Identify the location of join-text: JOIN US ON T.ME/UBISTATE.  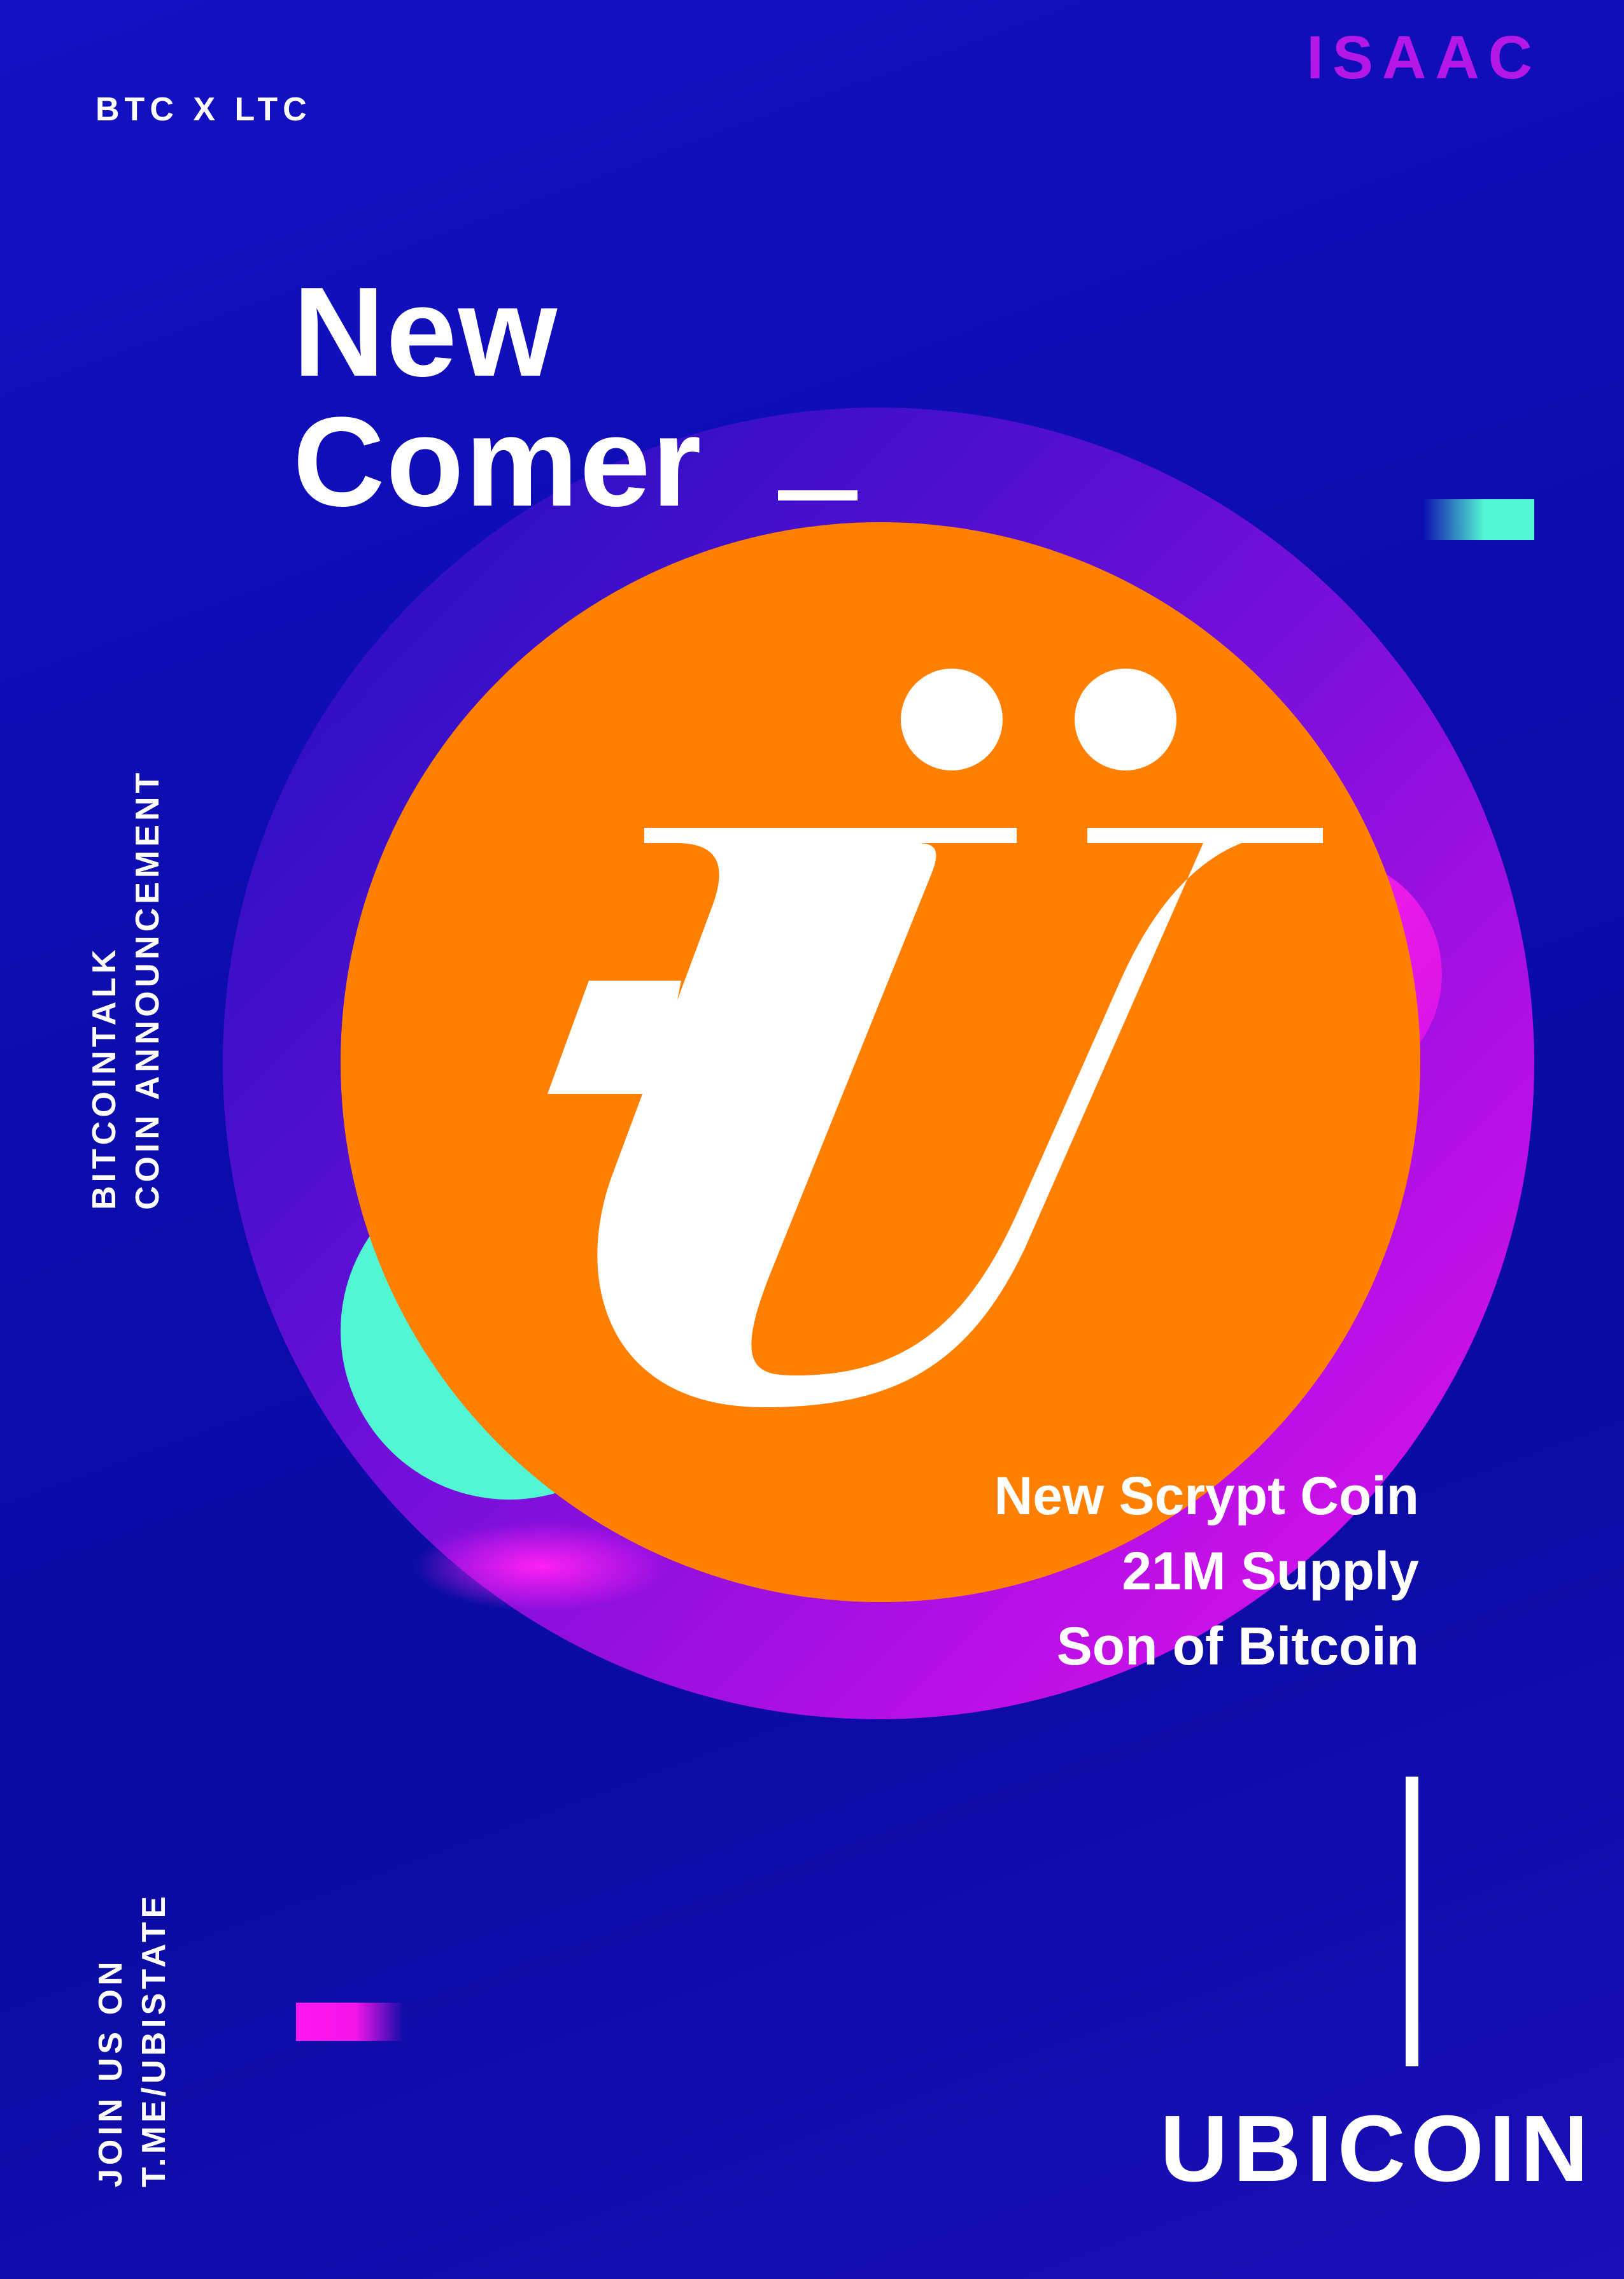
(132, 2028).